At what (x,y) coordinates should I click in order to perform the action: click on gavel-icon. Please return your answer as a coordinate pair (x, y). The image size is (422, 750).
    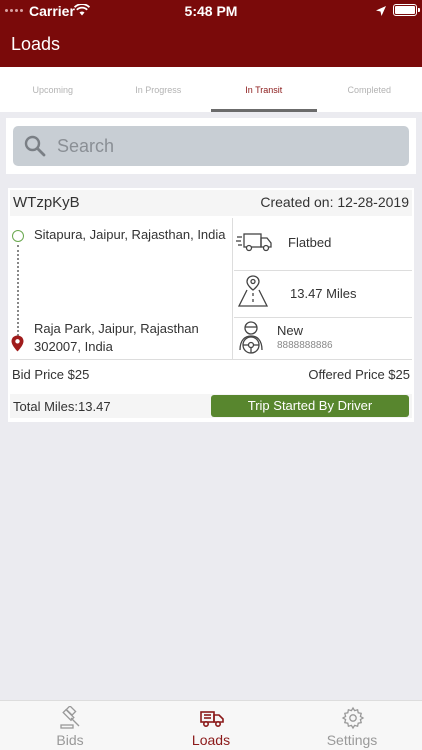
    Looking at the image, I should click on (70, 717).